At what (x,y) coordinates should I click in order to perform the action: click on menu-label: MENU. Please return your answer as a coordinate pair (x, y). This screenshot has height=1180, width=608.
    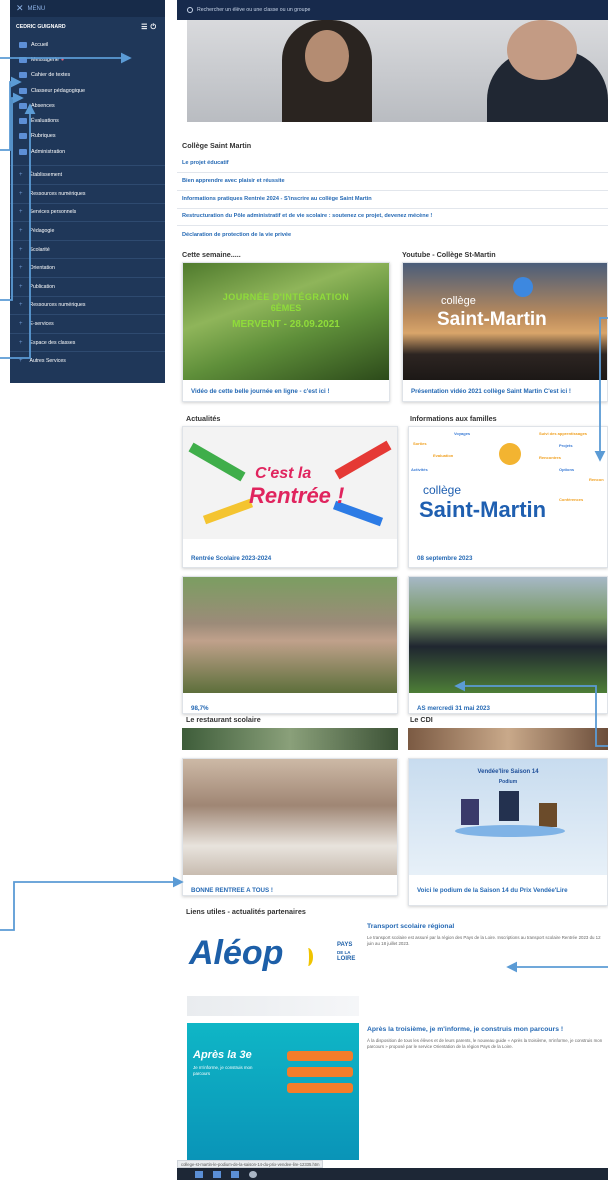
    Looking at the image, I should click on (36, 8).